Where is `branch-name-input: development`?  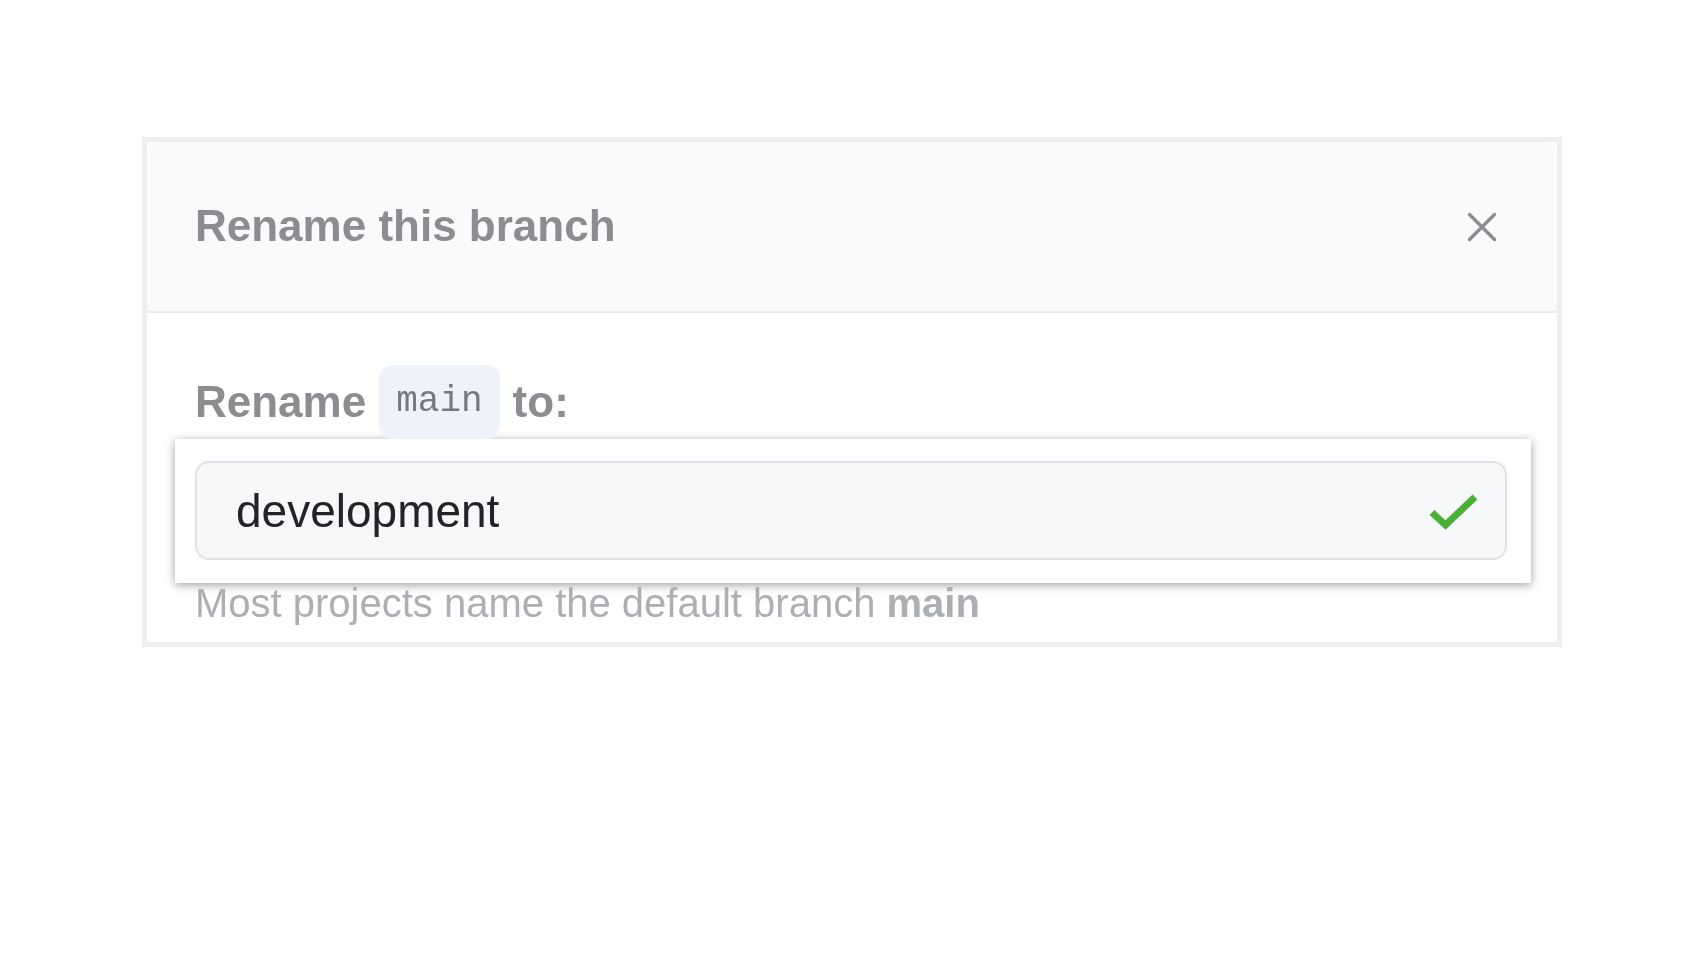
branch-name-input: development is located at coordinates (851, 510).